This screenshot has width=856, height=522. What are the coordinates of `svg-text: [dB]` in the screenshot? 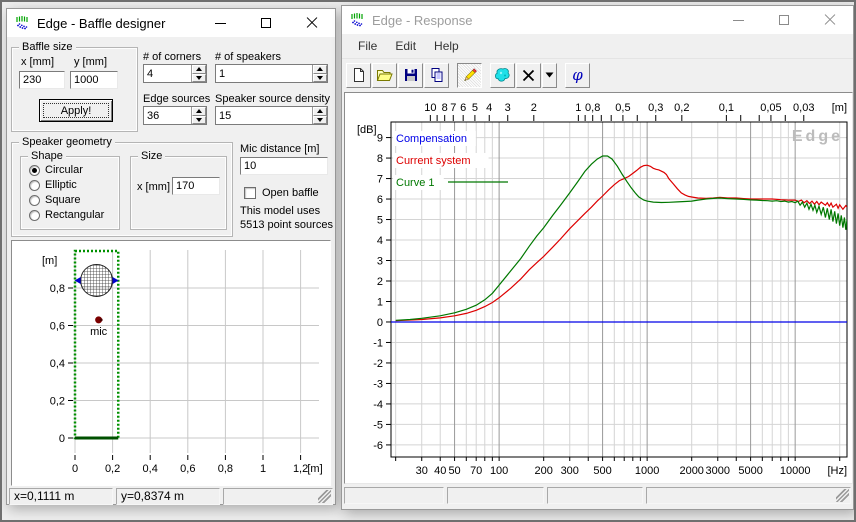 It's located at (367, 130).